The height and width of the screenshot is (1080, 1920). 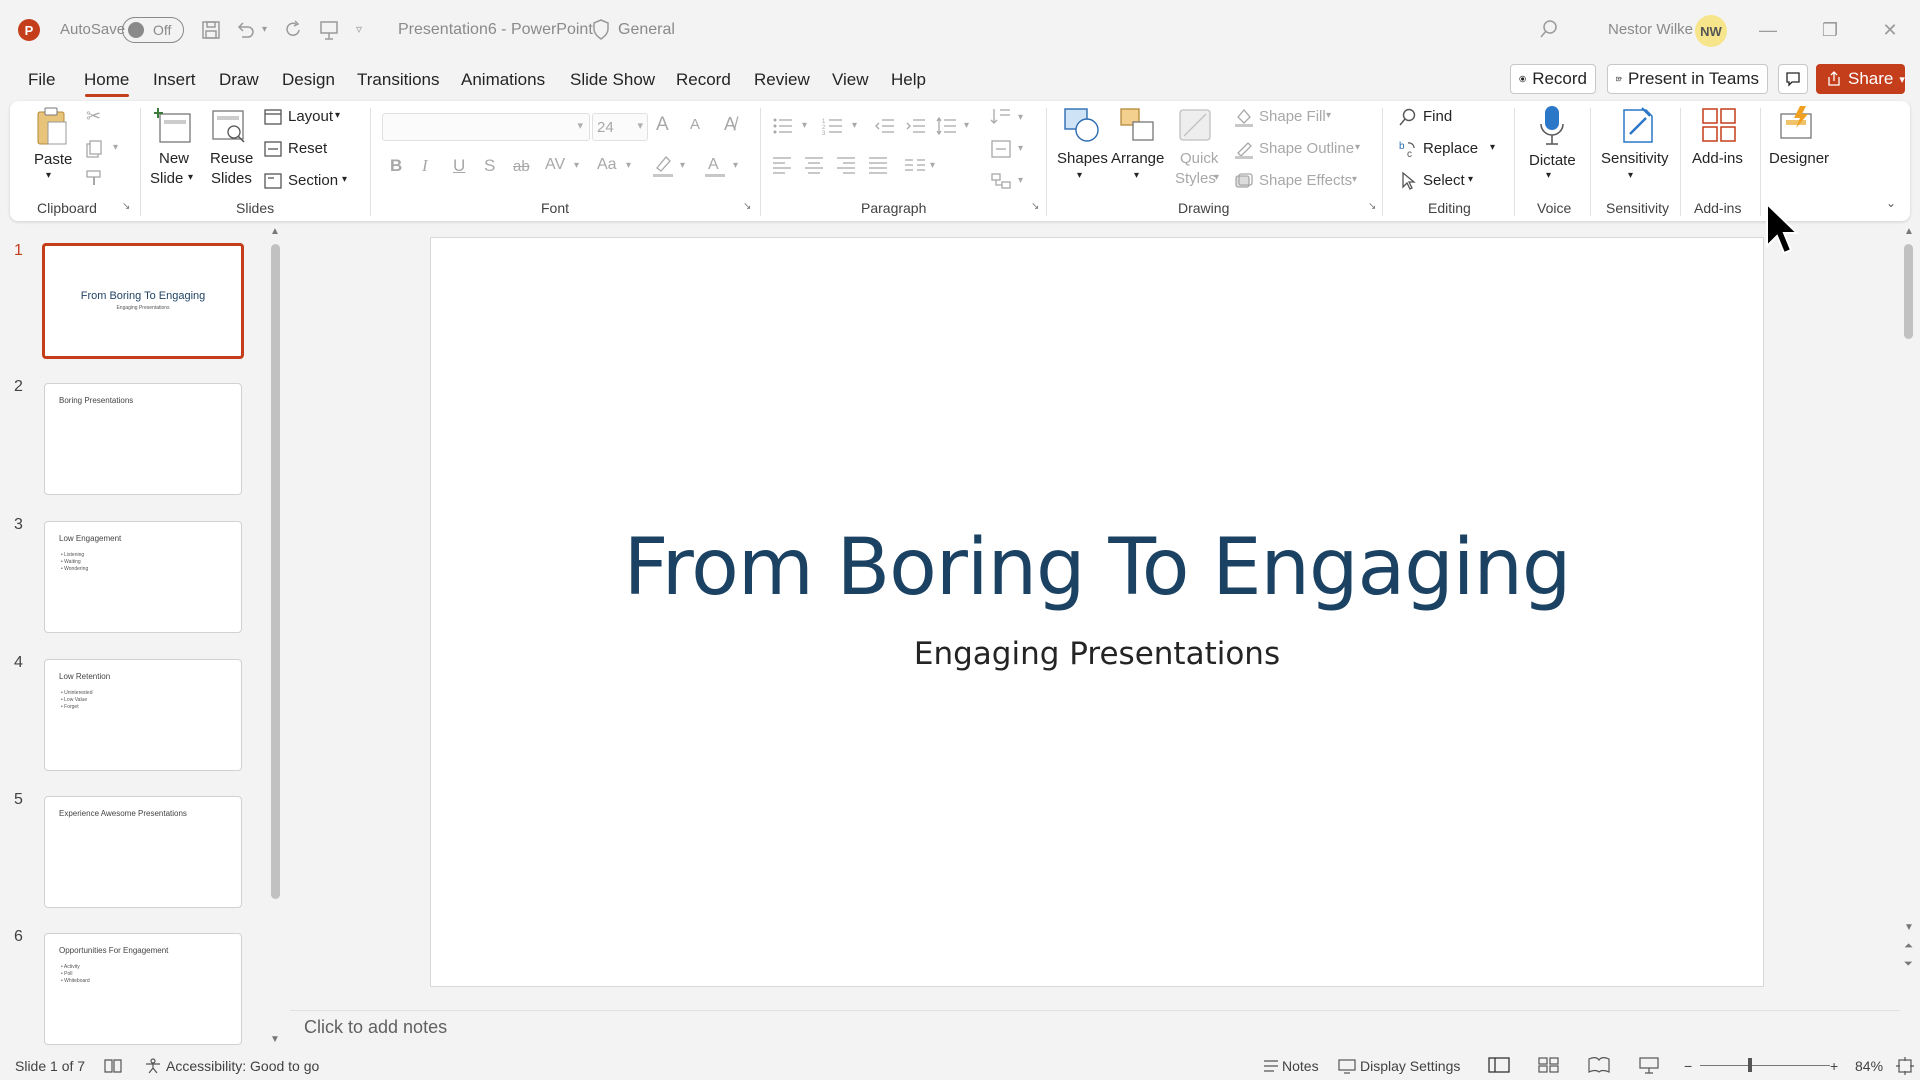 I want to click on quick-styles-dropdown-icon: ▾, so click(x=1216, y=177).